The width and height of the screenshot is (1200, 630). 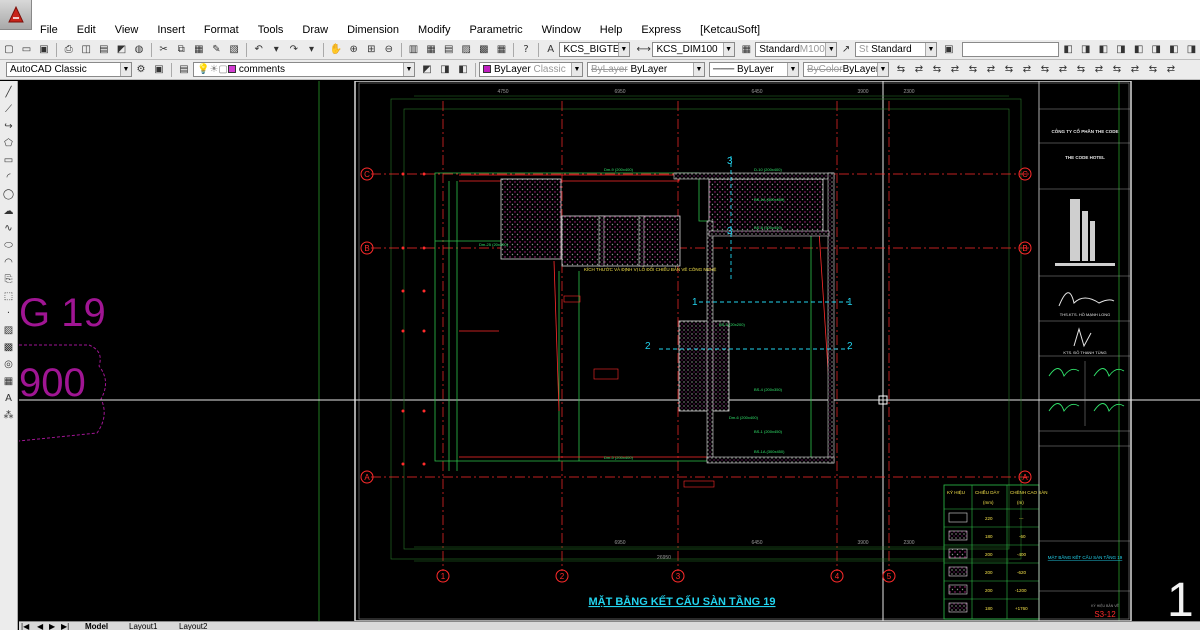 What do you see at coordinates (199, 49) in the screenshot?
I see `paste-icon: ▦` at bounding box center [199, 49].